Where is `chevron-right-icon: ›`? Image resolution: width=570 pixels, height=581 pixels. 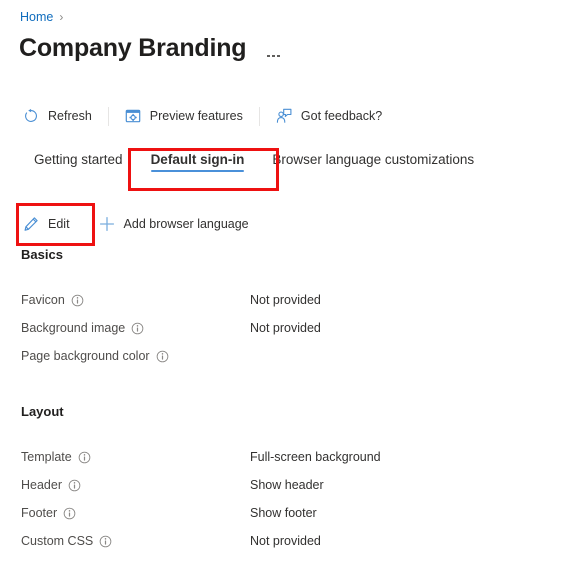
chevron-right-icon: › is located at coordinates (61, 17).